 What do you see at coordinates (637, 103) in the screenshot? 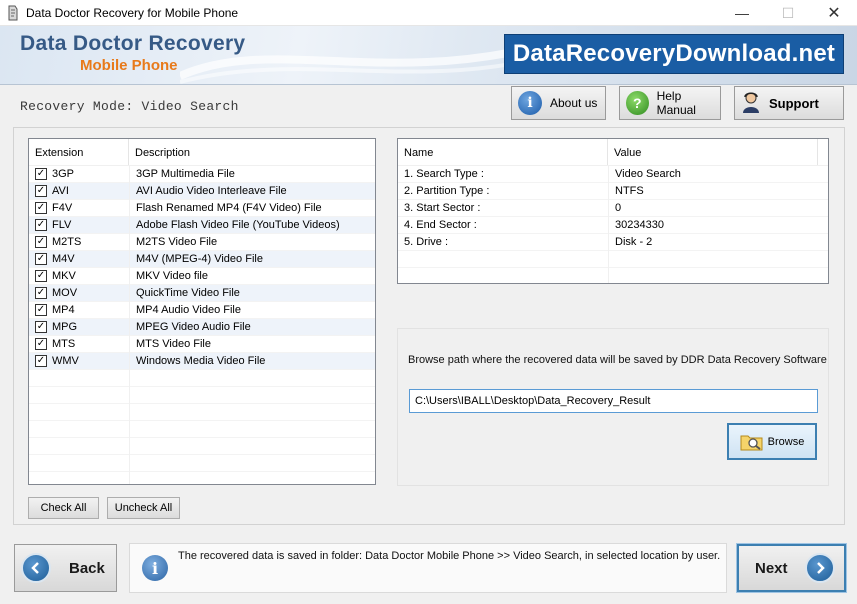
I see `help-icon: ?` at bounding box center [637, 103].